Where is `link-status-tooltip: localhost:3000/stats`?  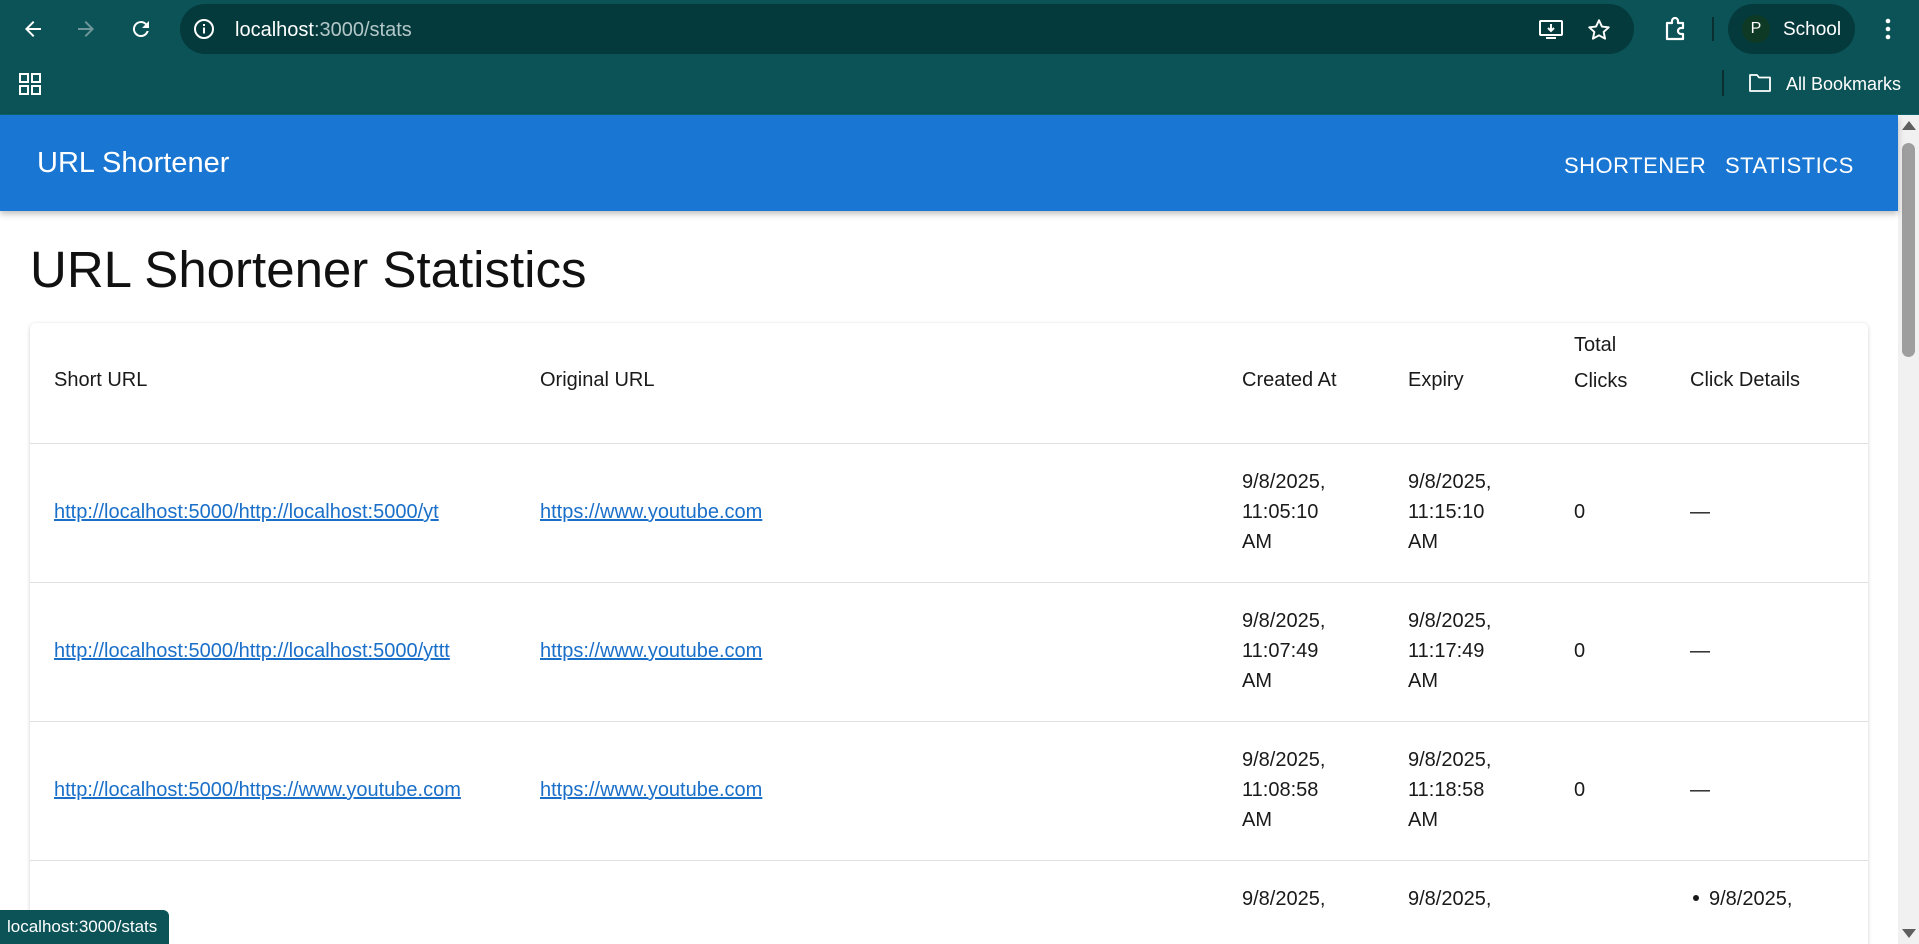
link-status-tooltip: localhost:3000/stats is located at coordinates (85, 927).